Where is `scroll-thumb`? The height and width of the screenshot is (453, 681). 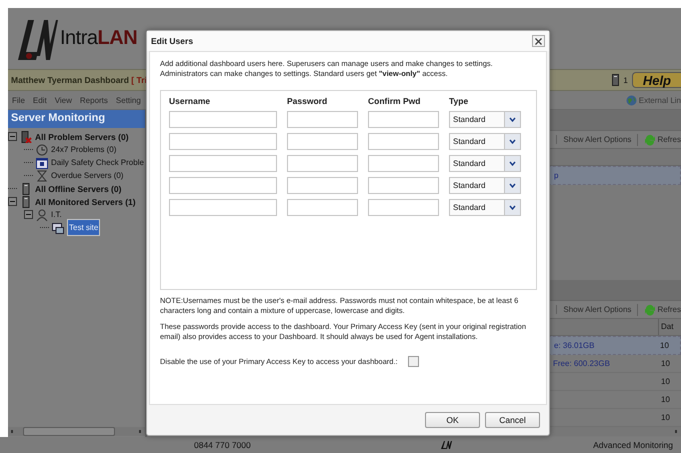 scroll-thumb is located at coordinates (69, 431).